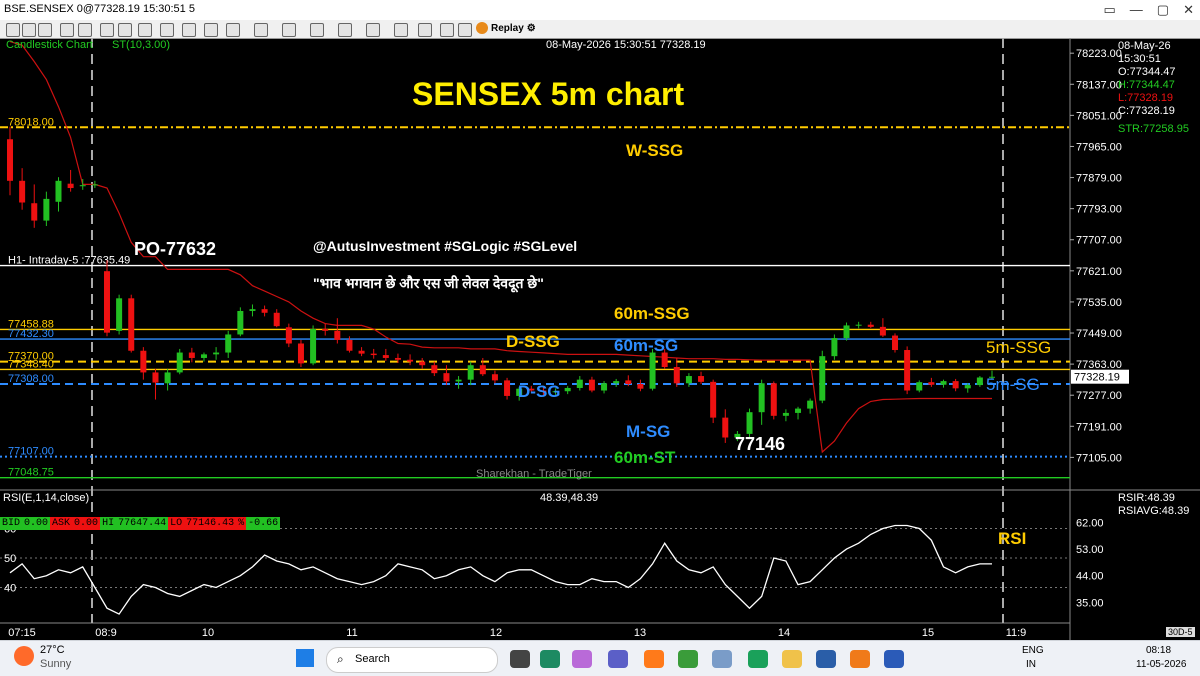 This screenshot has height=676, width=1200. Describe the element at coordinates (1163, 10) in the screenshot. I see `maximize-button: ▢` at that location.